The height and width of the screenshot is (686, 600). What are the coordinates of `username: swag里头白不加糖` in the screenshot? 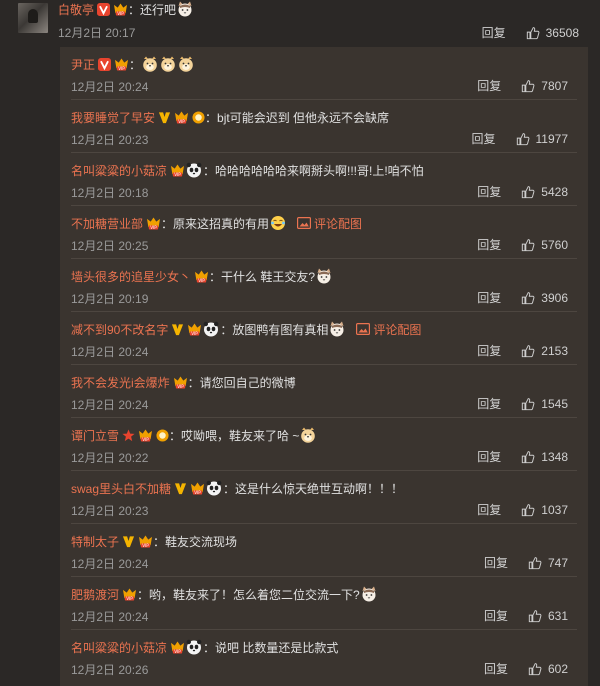 It's located at (121, 488).